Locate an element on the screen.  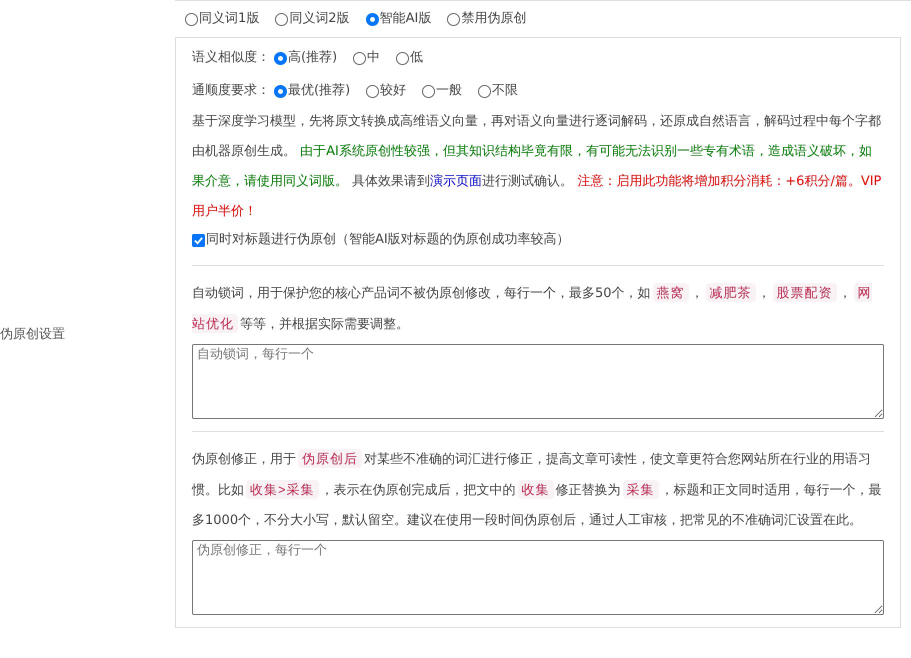
radio-option: 中 is located at coordinates (366, 58).